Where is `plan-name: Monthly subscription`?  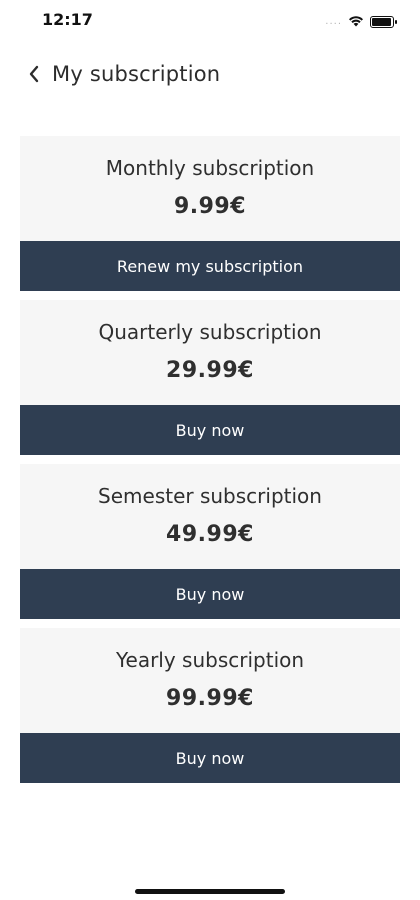 plan-name: Monthly subscription is located at coordinates (210, 168).